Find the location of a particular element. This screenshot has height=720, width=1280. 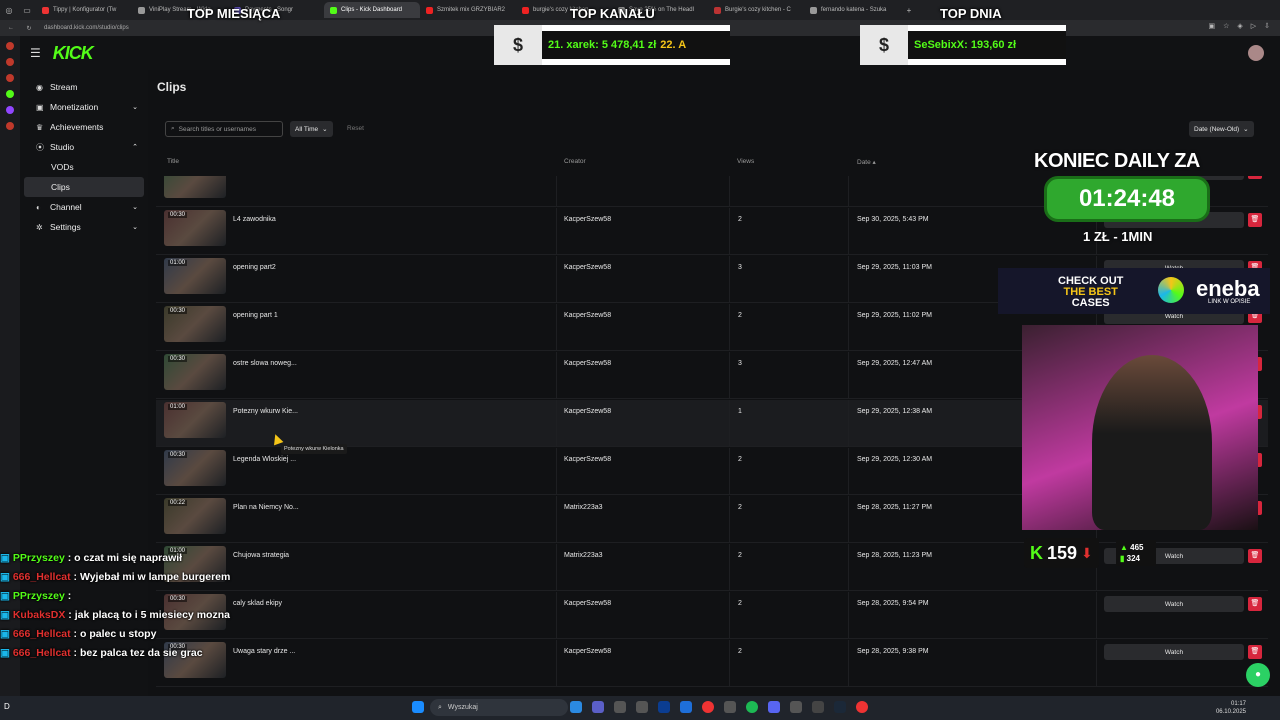

file-explorer-icon is located at coordinates (620, 707).